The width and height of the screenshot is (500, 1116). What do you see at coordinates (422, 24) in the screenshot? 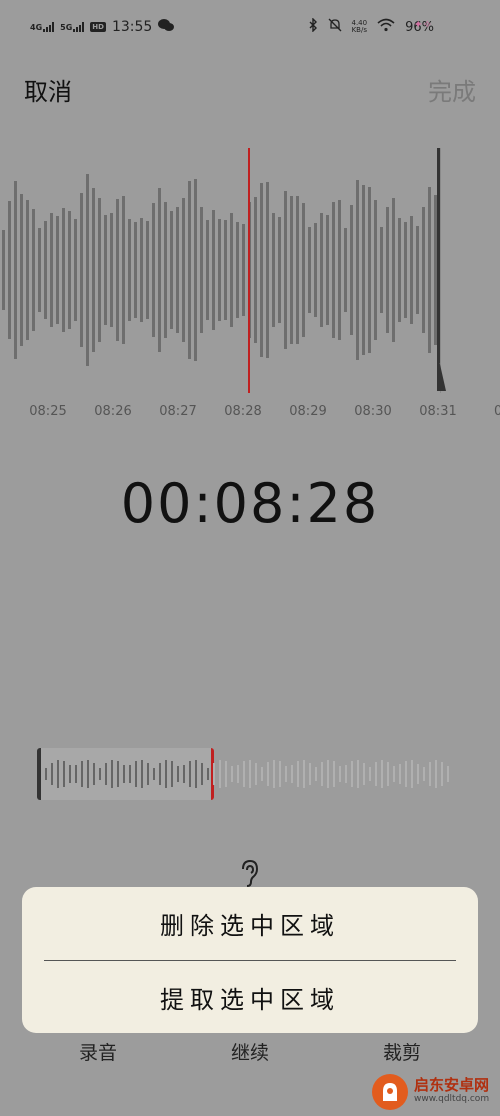
I see `sparkle-decoration-icon: ✦✧` at bounding box center [422, 24].